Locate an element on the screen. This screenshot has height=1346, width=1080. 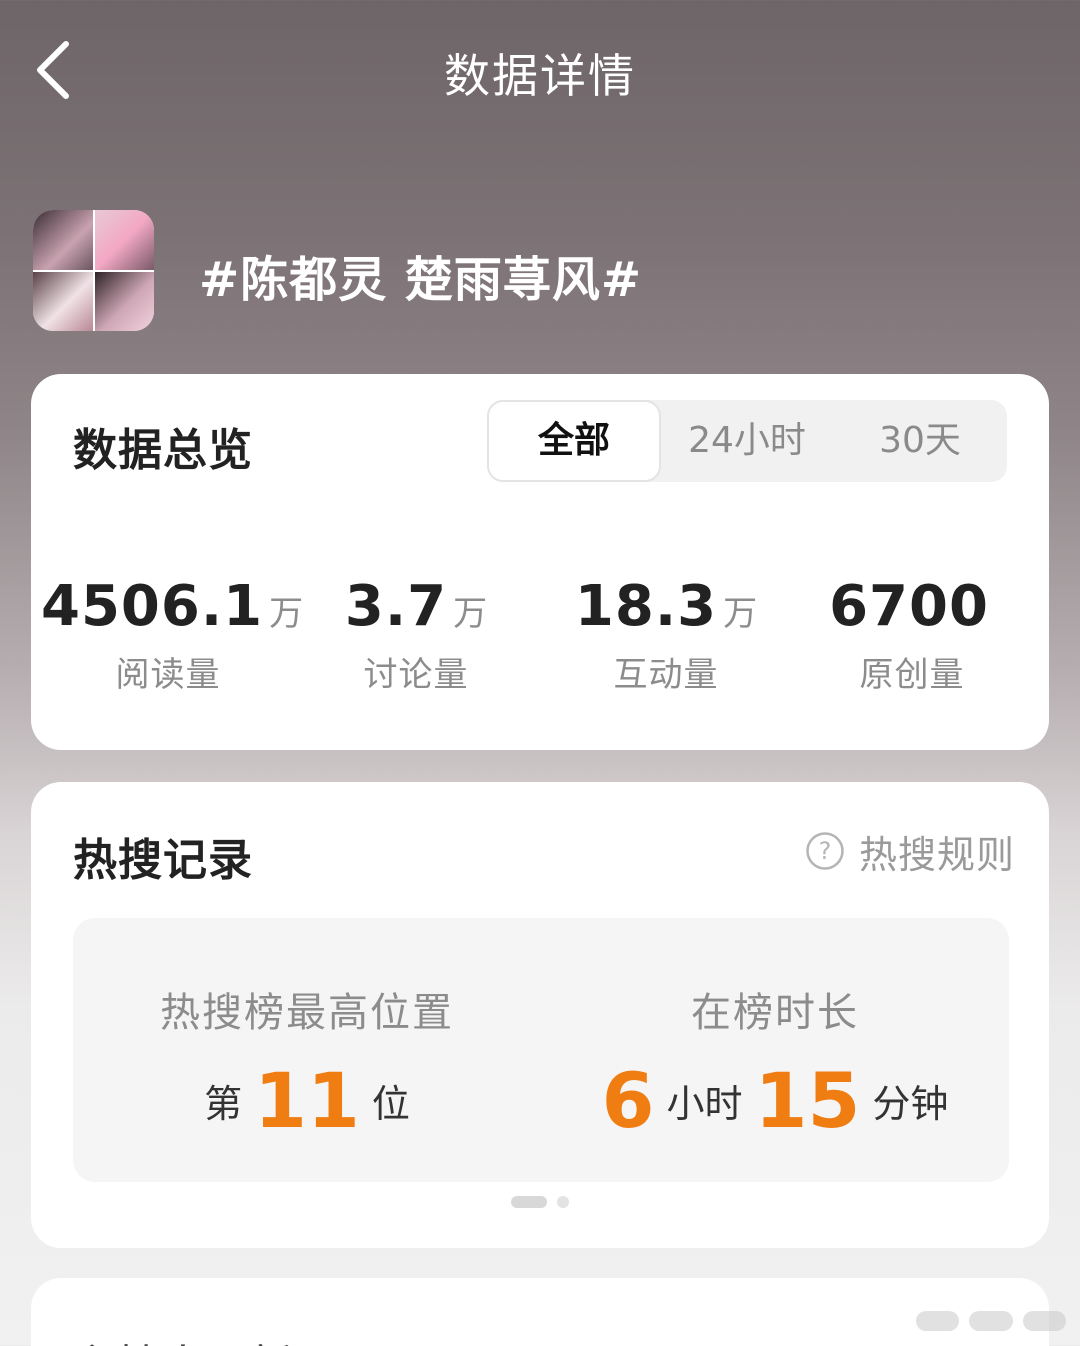
carousel-dot is located at coordinates (563, 1202).